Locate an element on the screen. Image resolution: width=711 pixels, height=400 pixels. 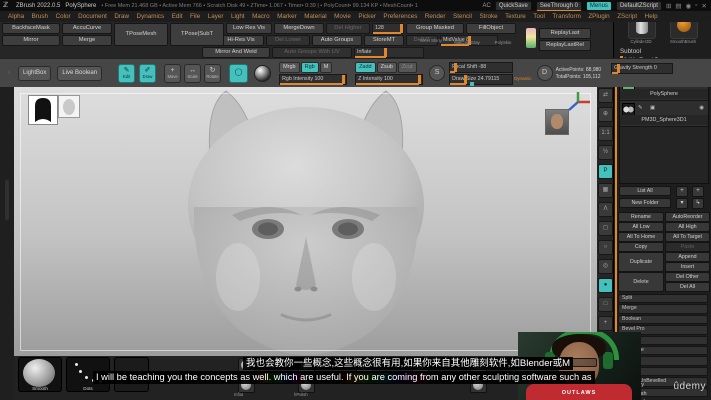
draw-mode-button: ✐ Draw is located at coordinates (148, 73).